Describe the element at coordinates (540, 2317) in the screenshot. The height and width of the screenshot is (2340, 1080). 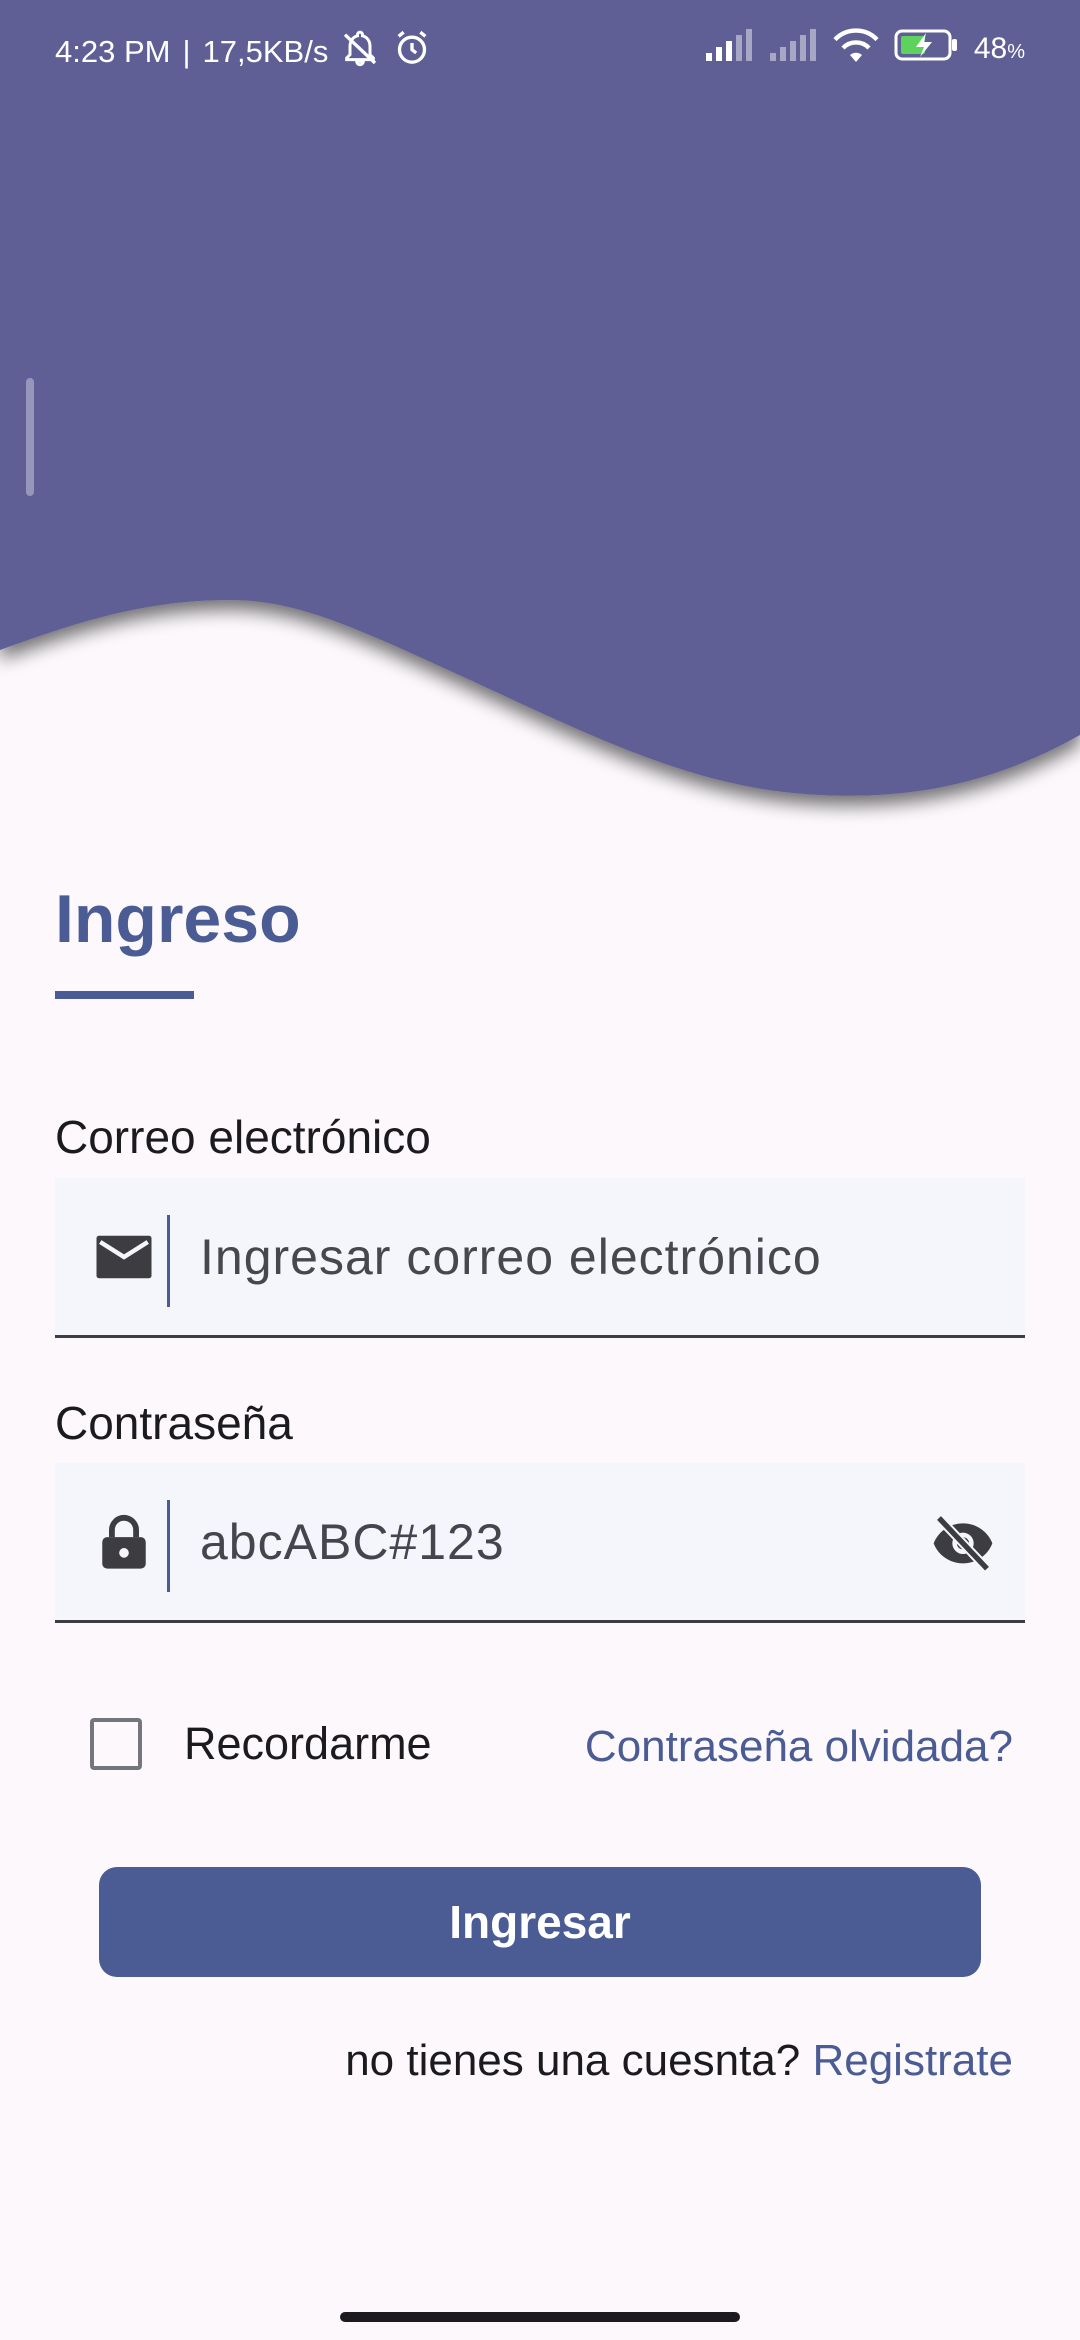
I see `home-indicator` at that location.